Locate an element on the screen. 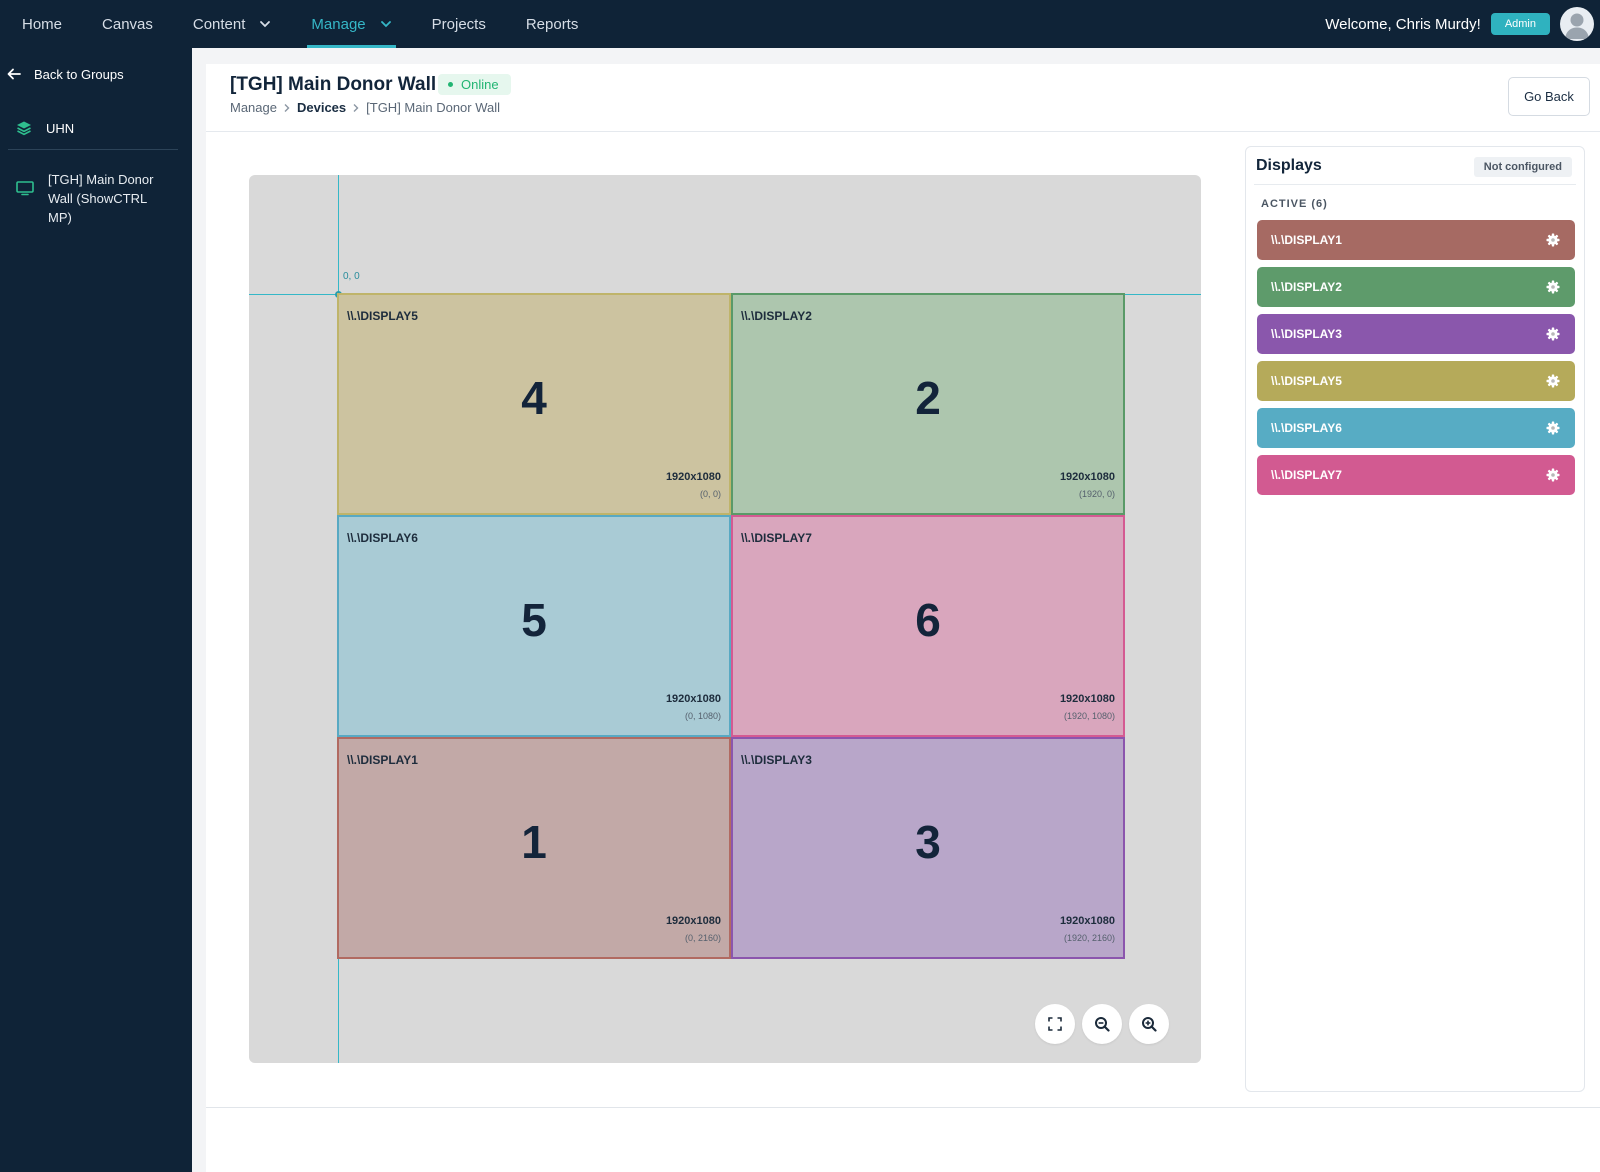 The image size is (1600, 1172). origin-label: 0, 0 is located at coordinates (351, 276).